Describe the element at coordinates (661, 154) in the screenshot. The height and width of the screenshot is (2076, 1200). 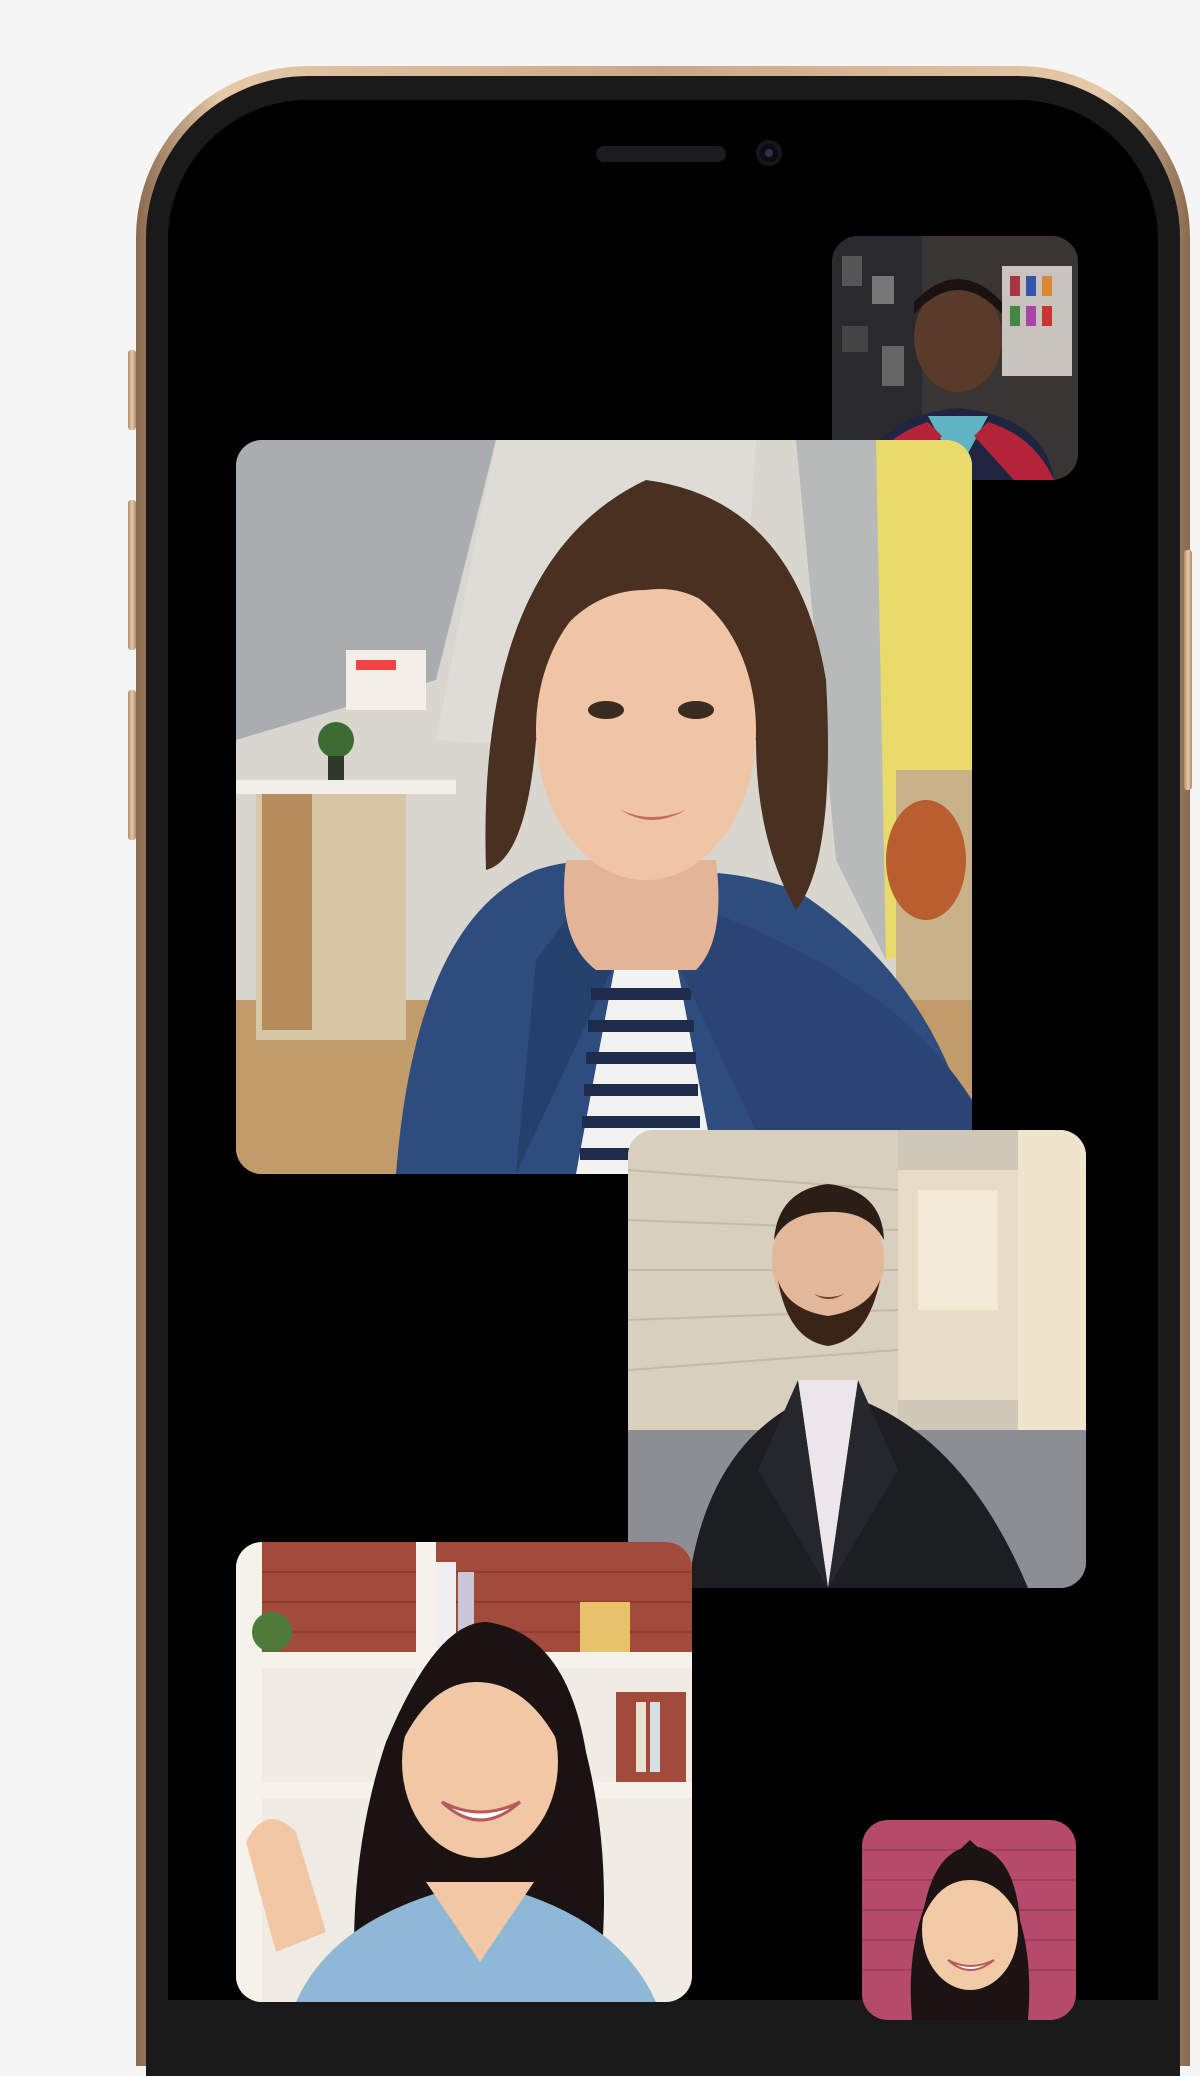
I see `earpiece-speaker` at that location.